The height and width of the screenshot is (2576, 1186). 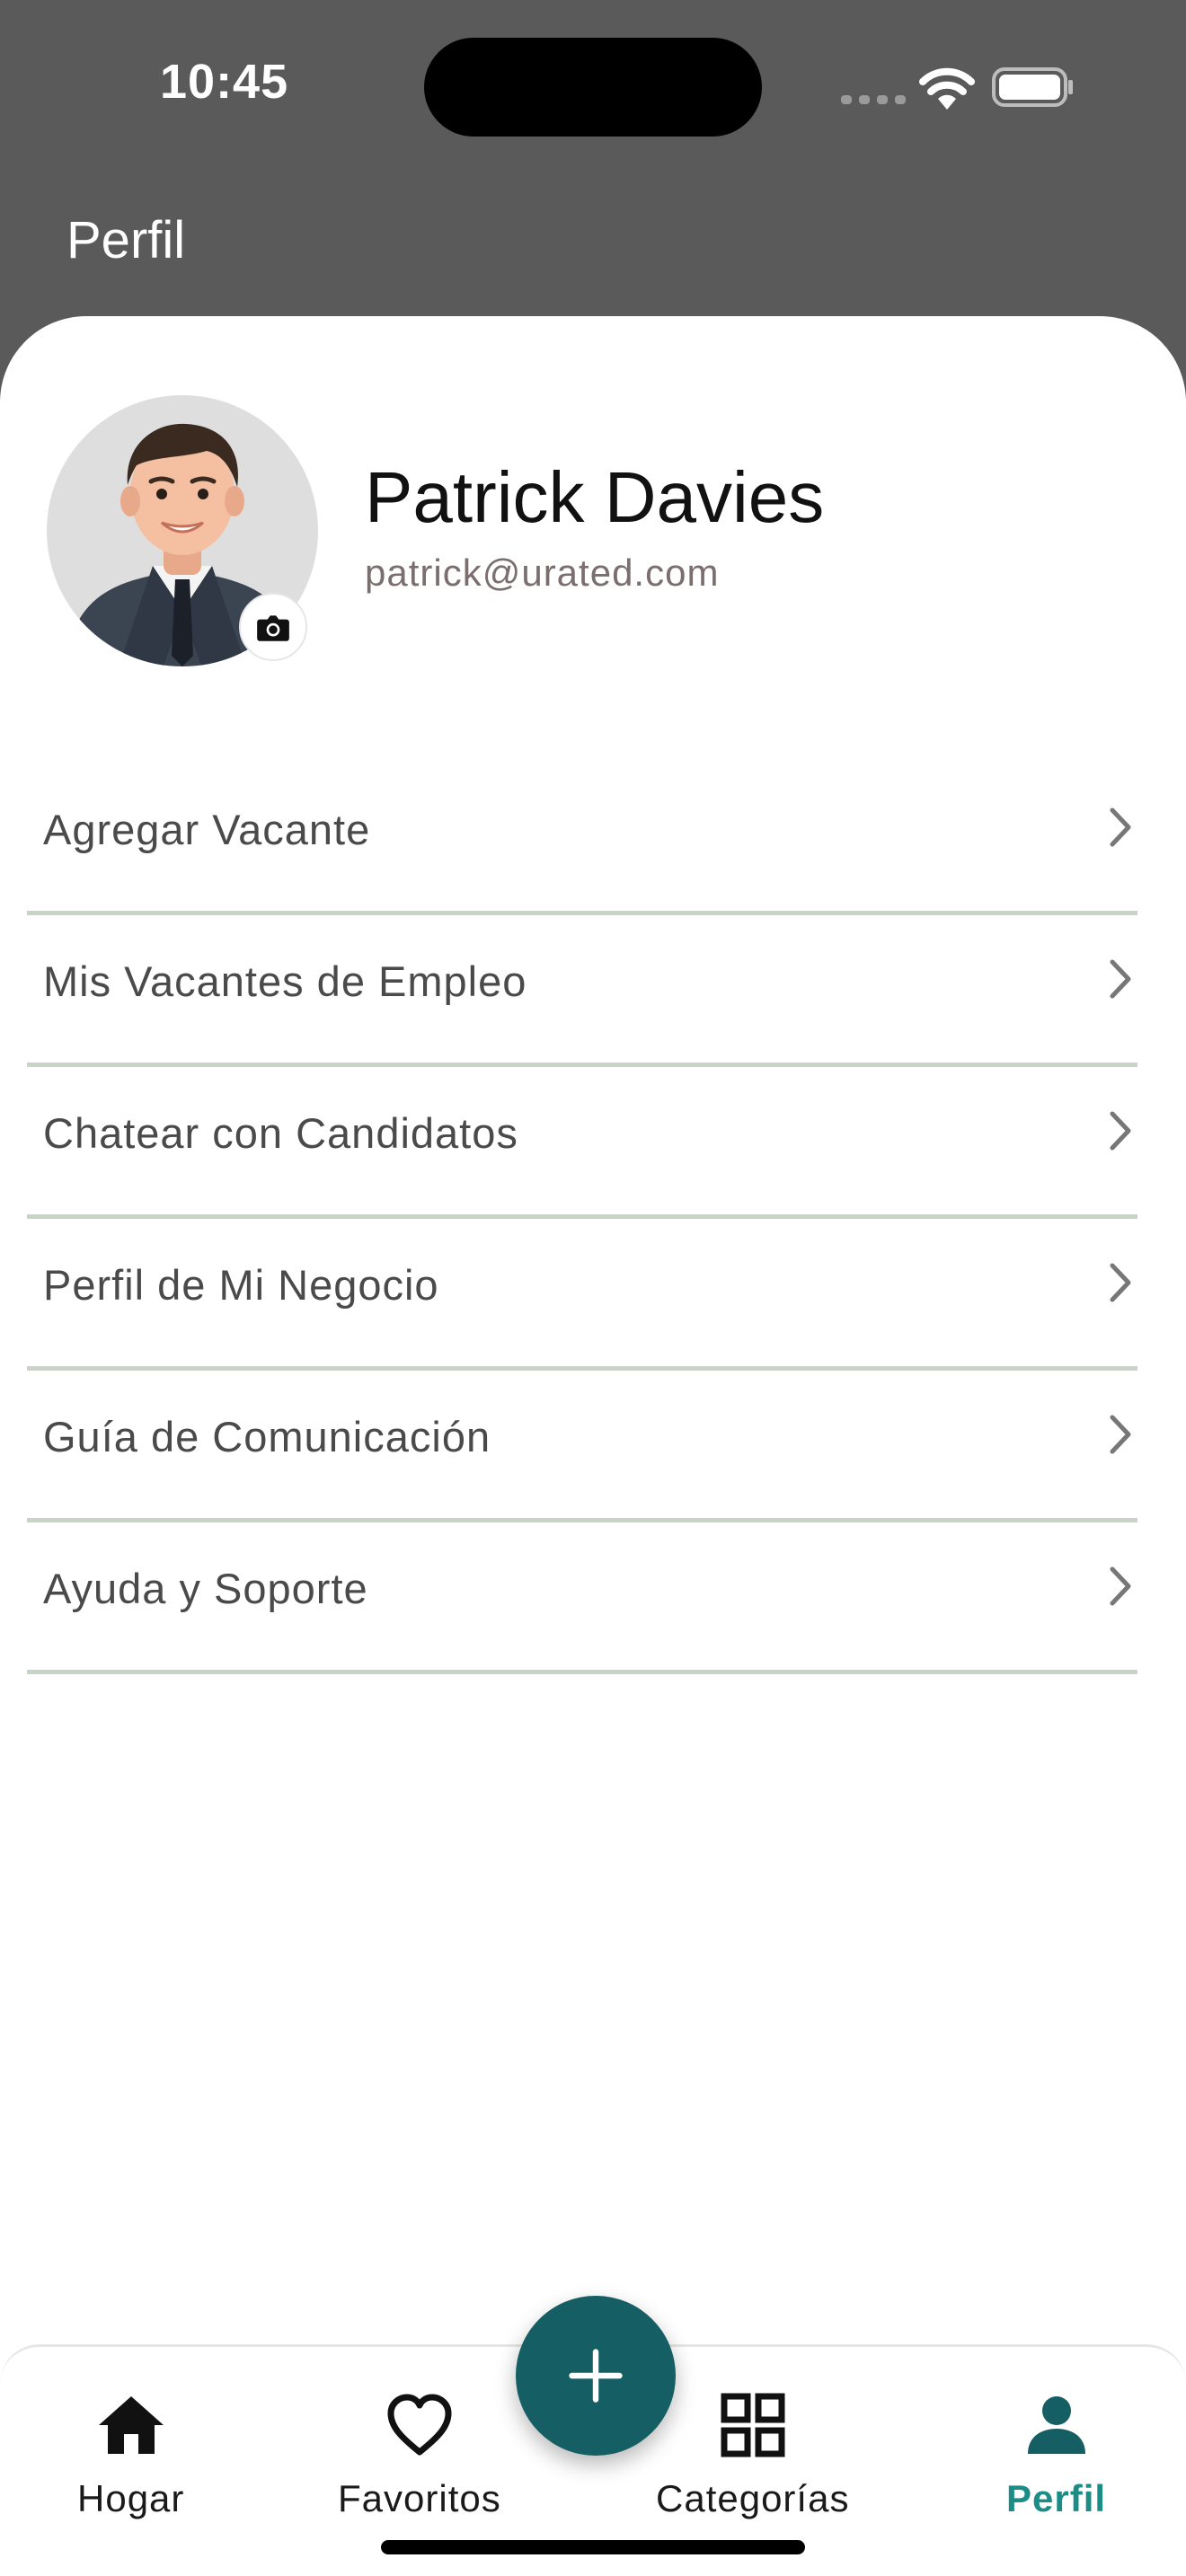 I want to click on nav-label: Categorías, so click(x=753, y=2498).